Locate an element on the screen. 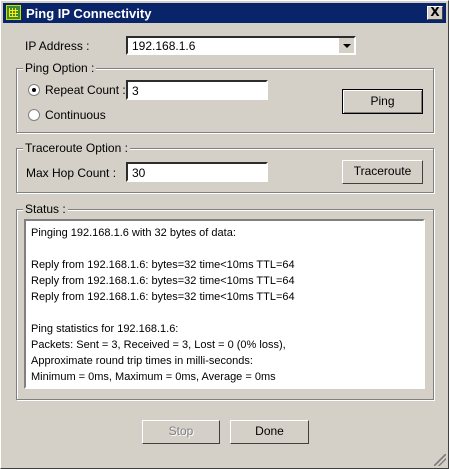 The width and height of the screenshot is (449, 469). max-hop-count-label: Max Hop Count : is located at coordinates (71, 173).